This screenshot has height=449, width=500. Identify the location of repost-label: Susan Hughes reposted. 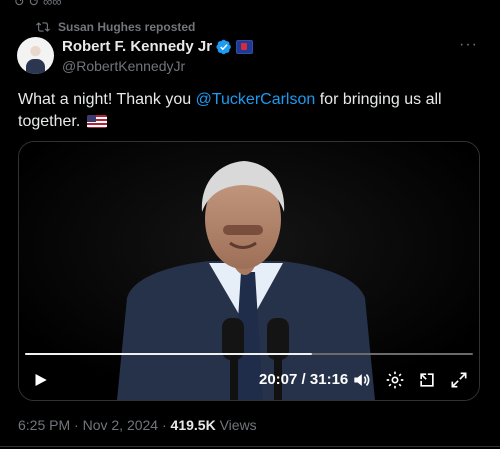
(127, 27).